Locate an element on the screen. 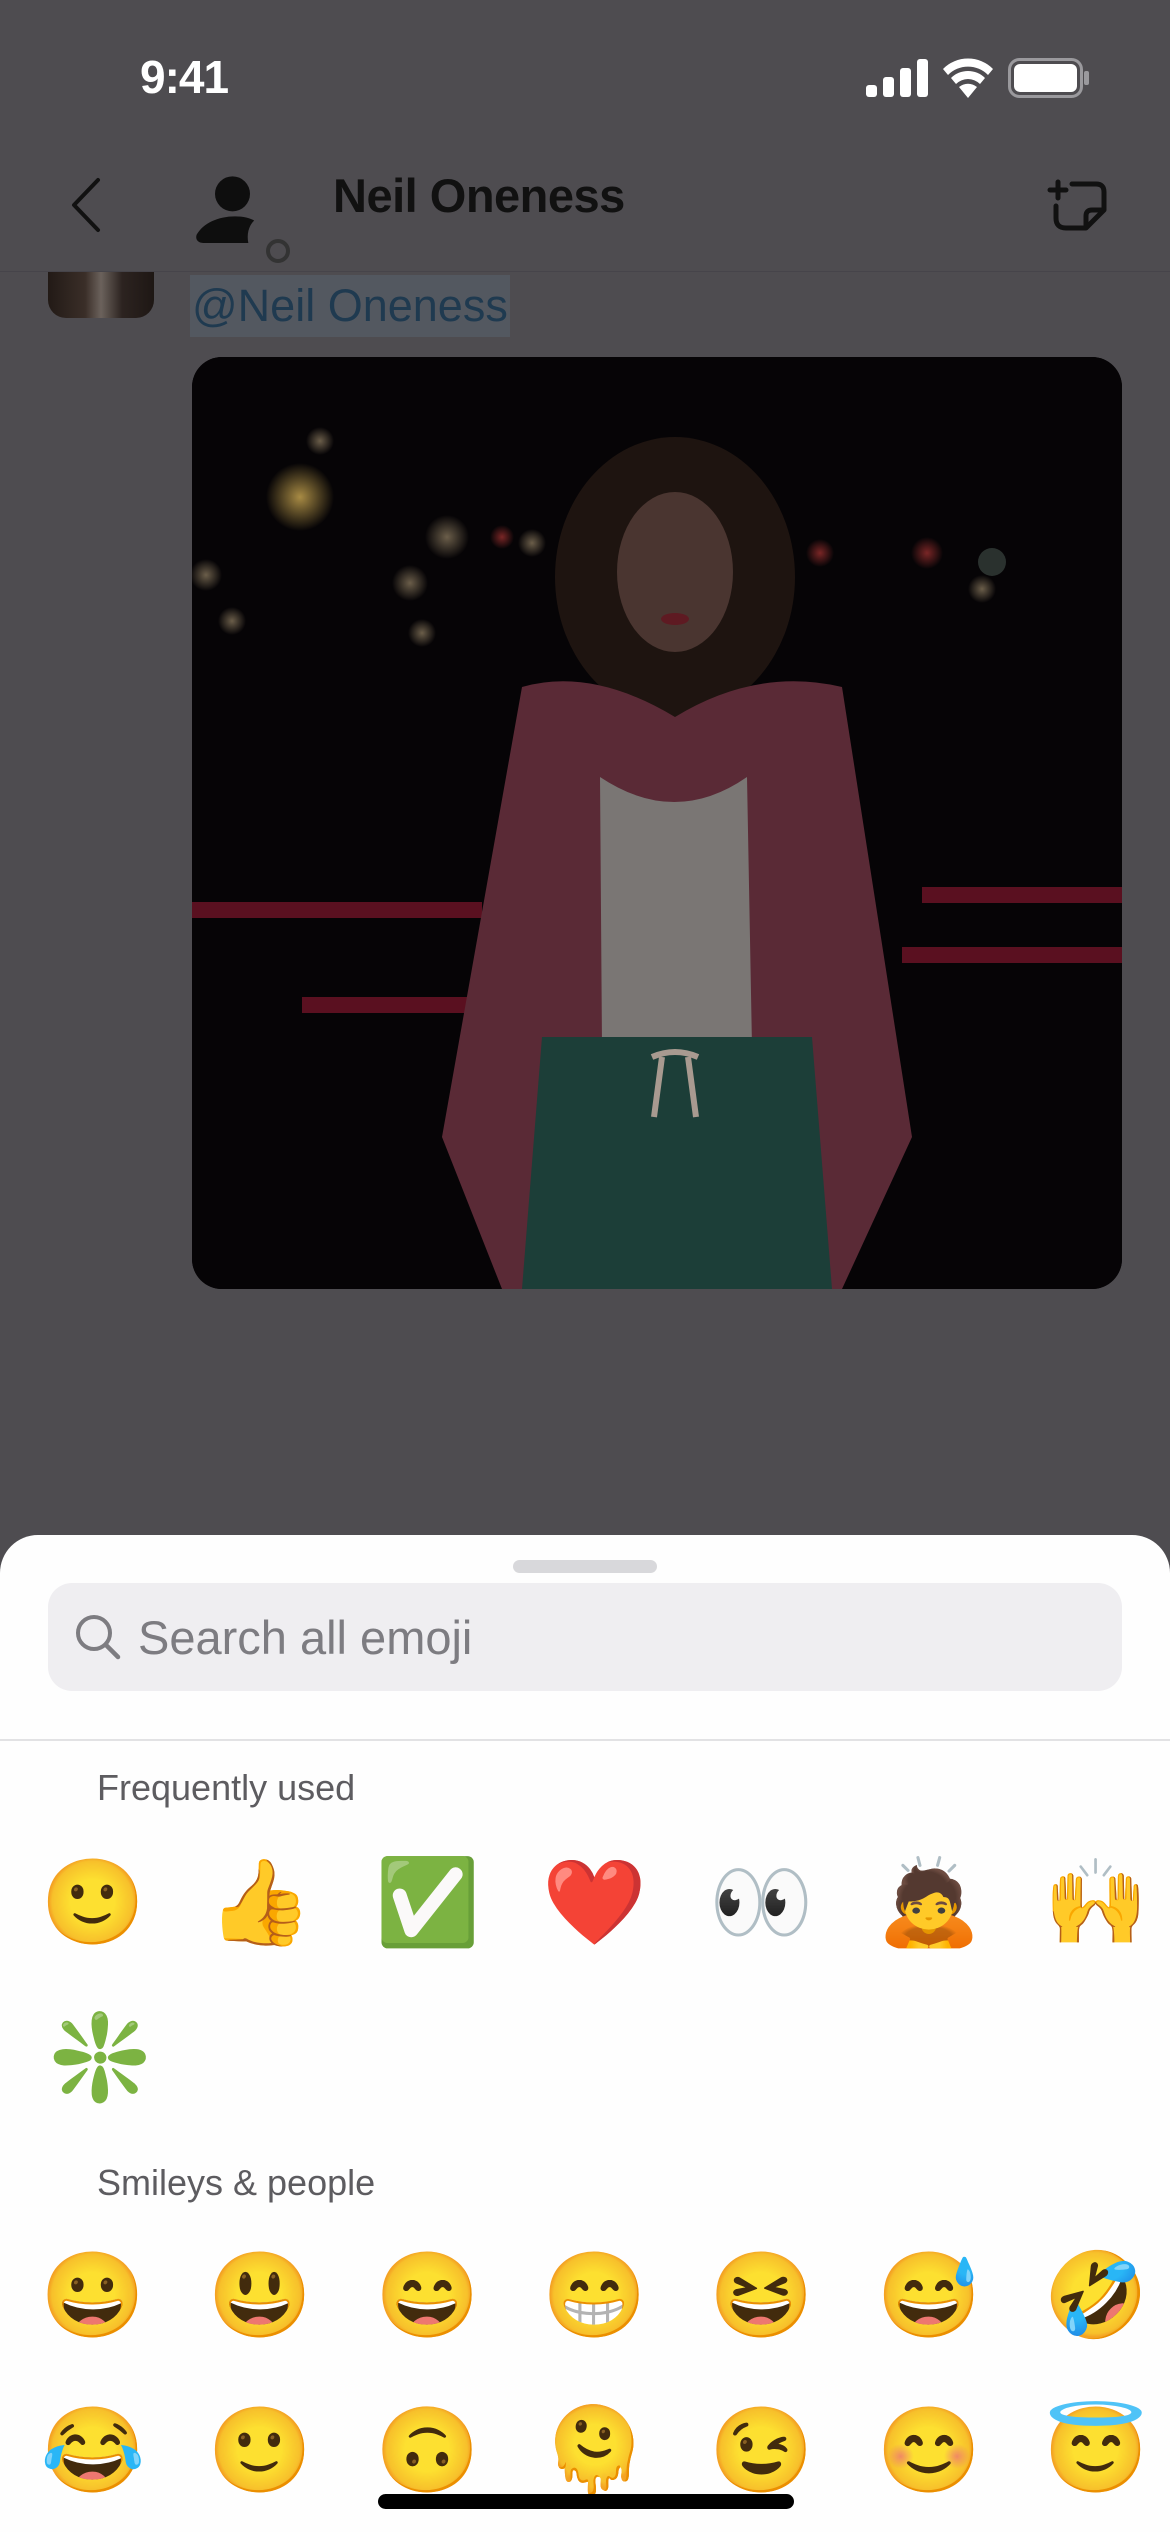 The width and height of the screenshot is (1170, 2532). battery-icon is located at coordinates (1048, 78).